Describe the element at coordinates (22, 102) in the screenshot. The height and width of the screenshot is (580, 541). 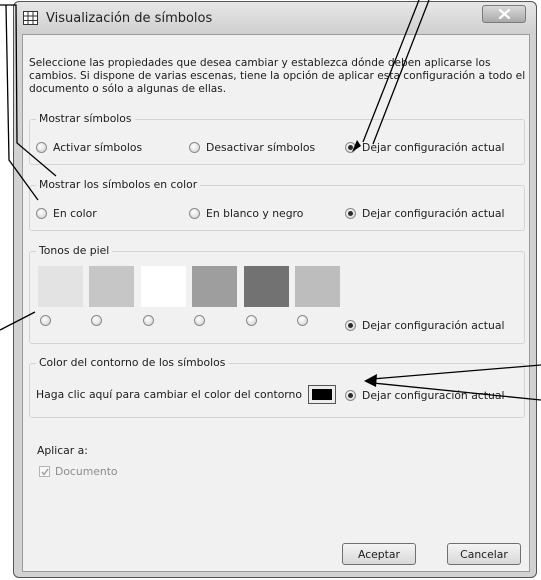
I see `callout-line-color` at that location.